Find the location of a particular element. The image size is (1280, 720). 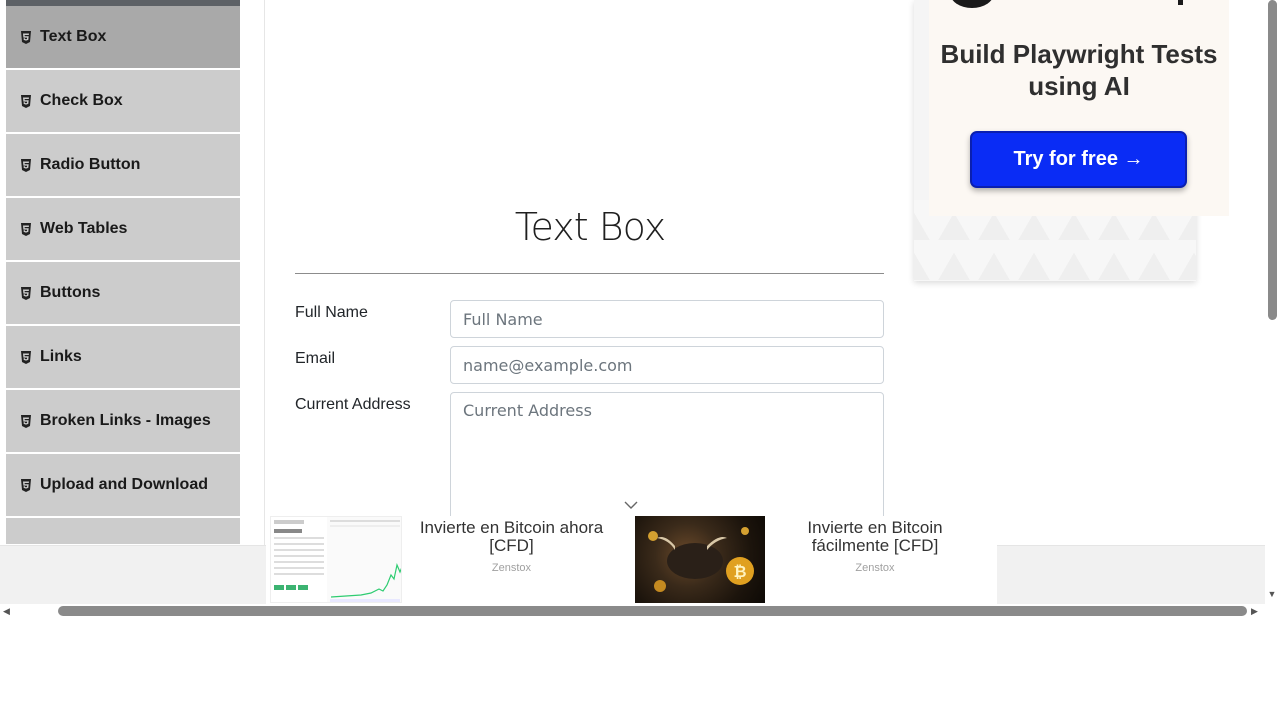

ad-thumbnail-chart is located at coordinates (336, 559).